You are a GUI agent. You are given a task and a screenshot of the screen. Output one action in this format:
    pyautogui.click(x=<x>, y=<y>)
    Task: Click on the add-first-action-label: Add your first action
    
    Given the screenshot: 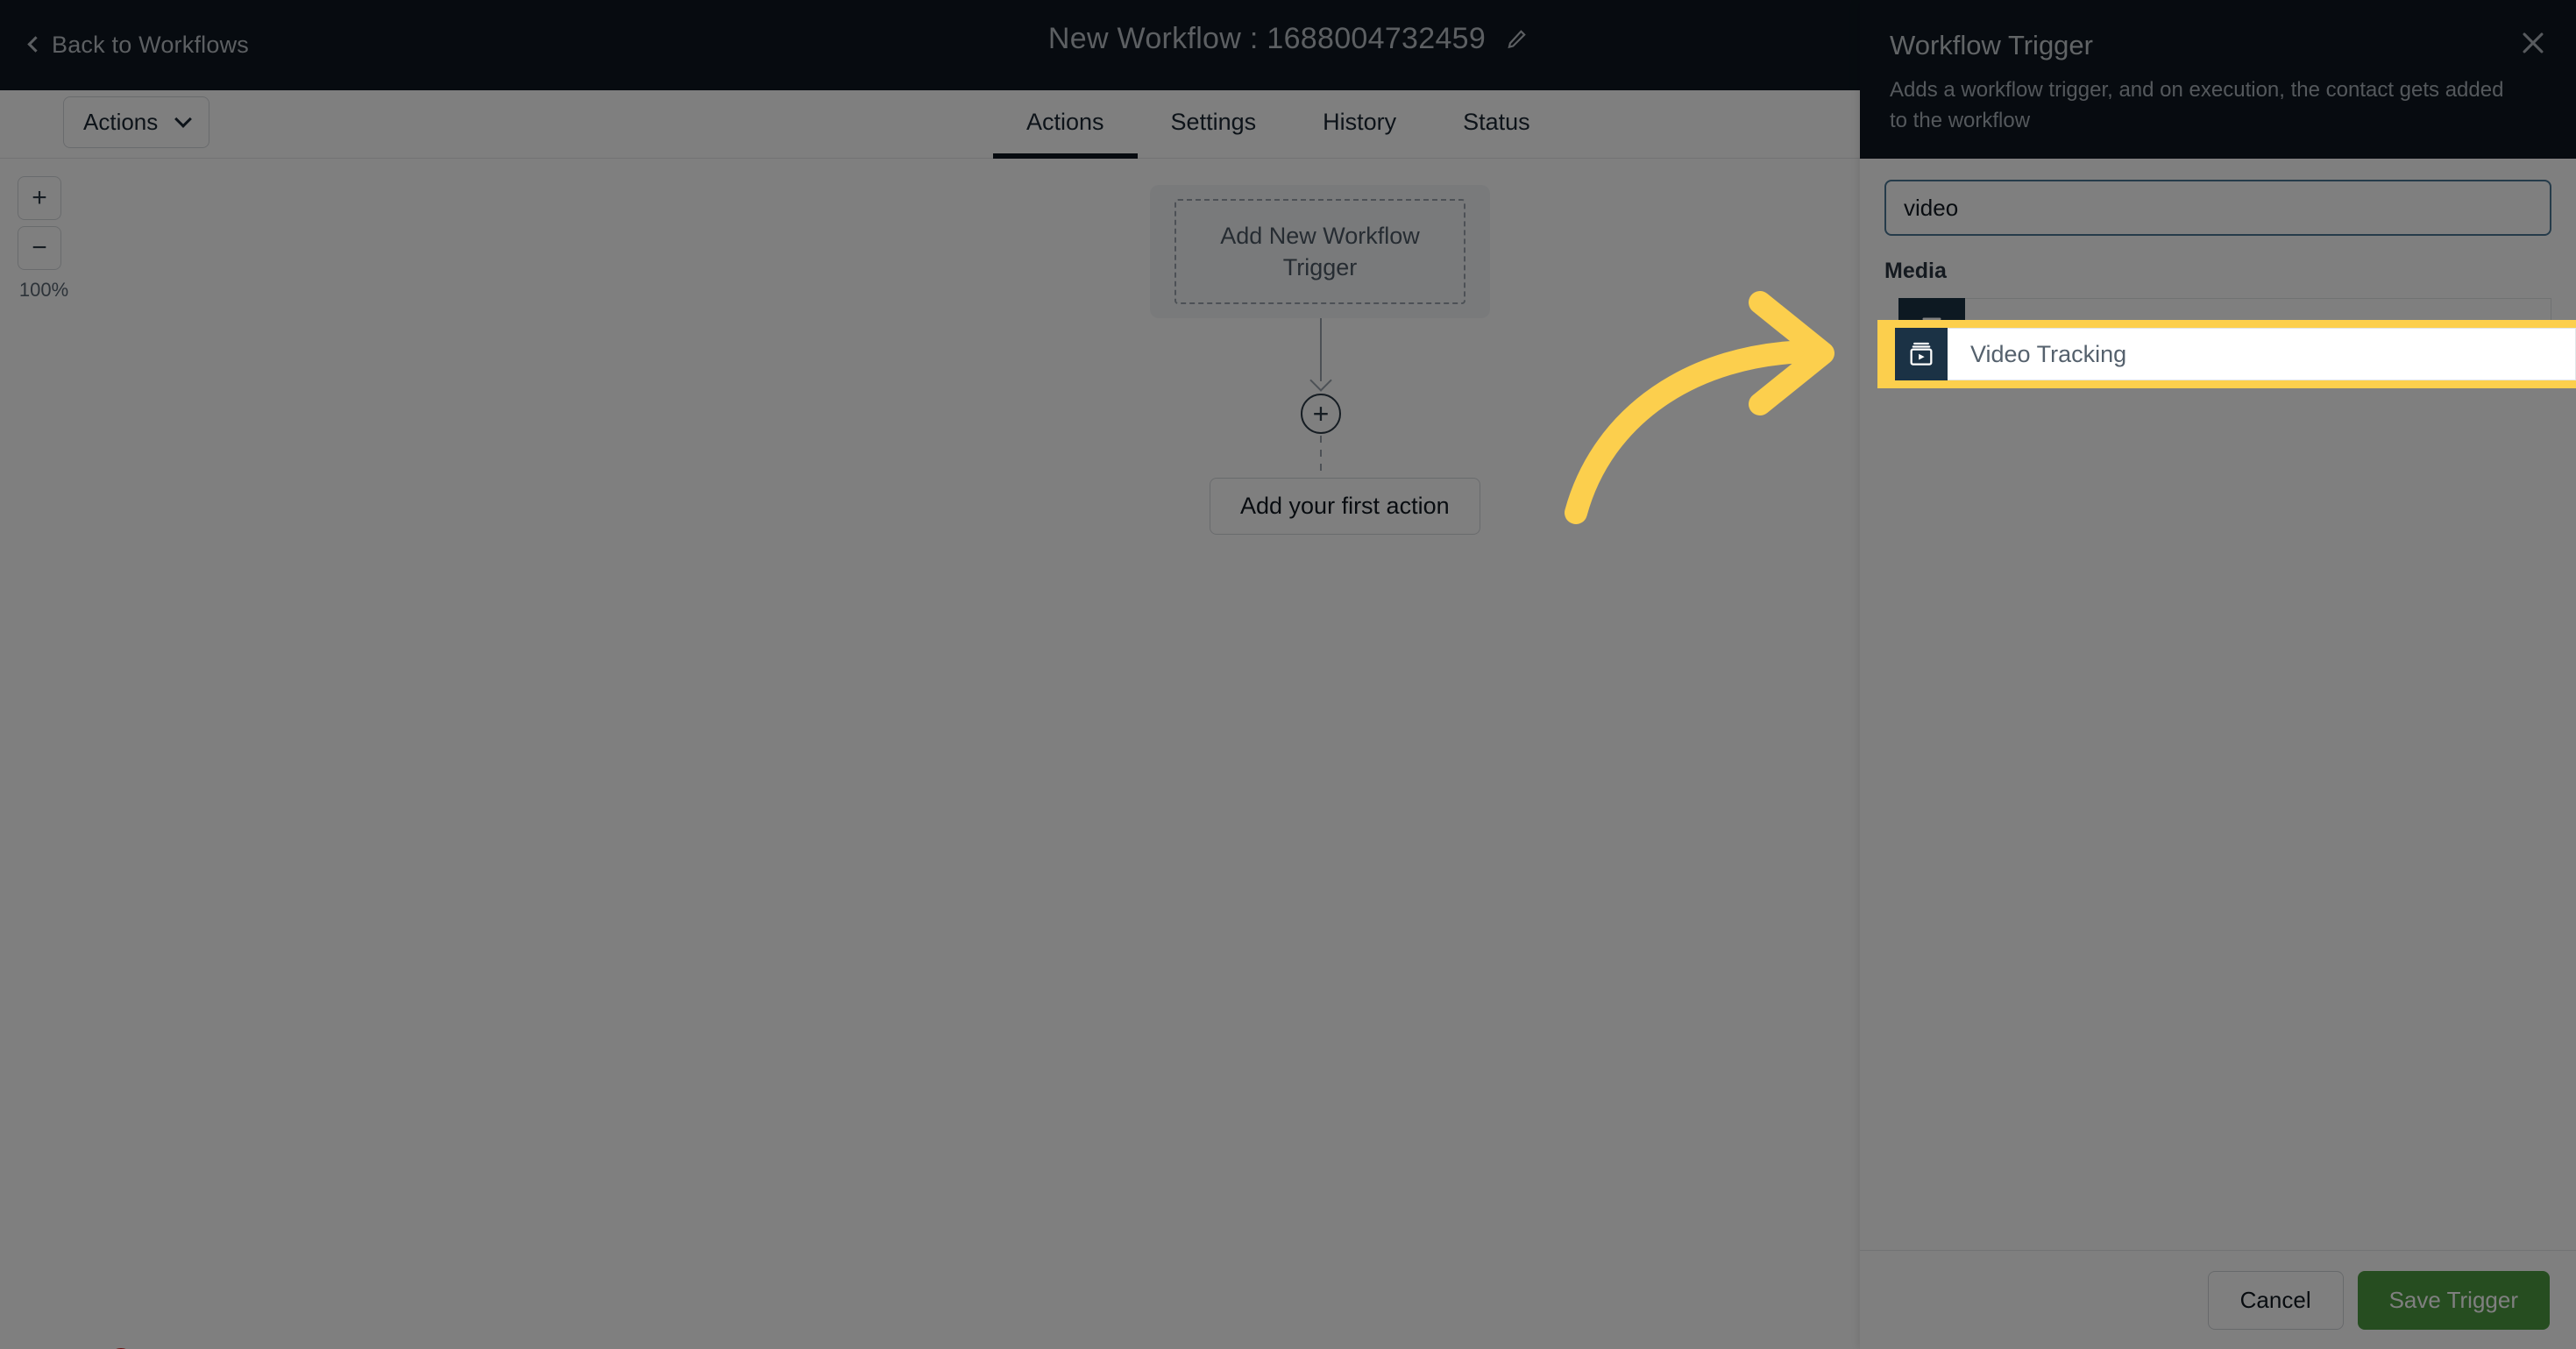 What is the action you would take?
    pyautogui.click(x=1345, y=506)
    